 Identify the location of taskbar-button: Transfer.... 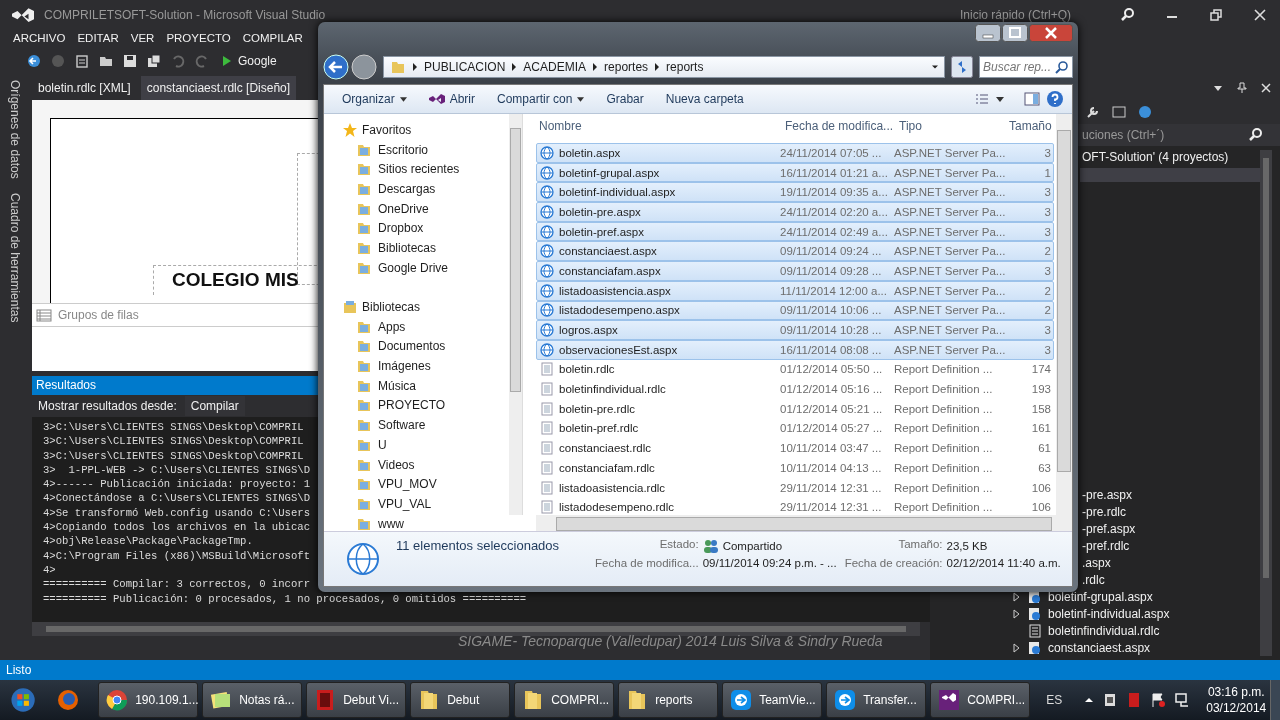
(876, 700).